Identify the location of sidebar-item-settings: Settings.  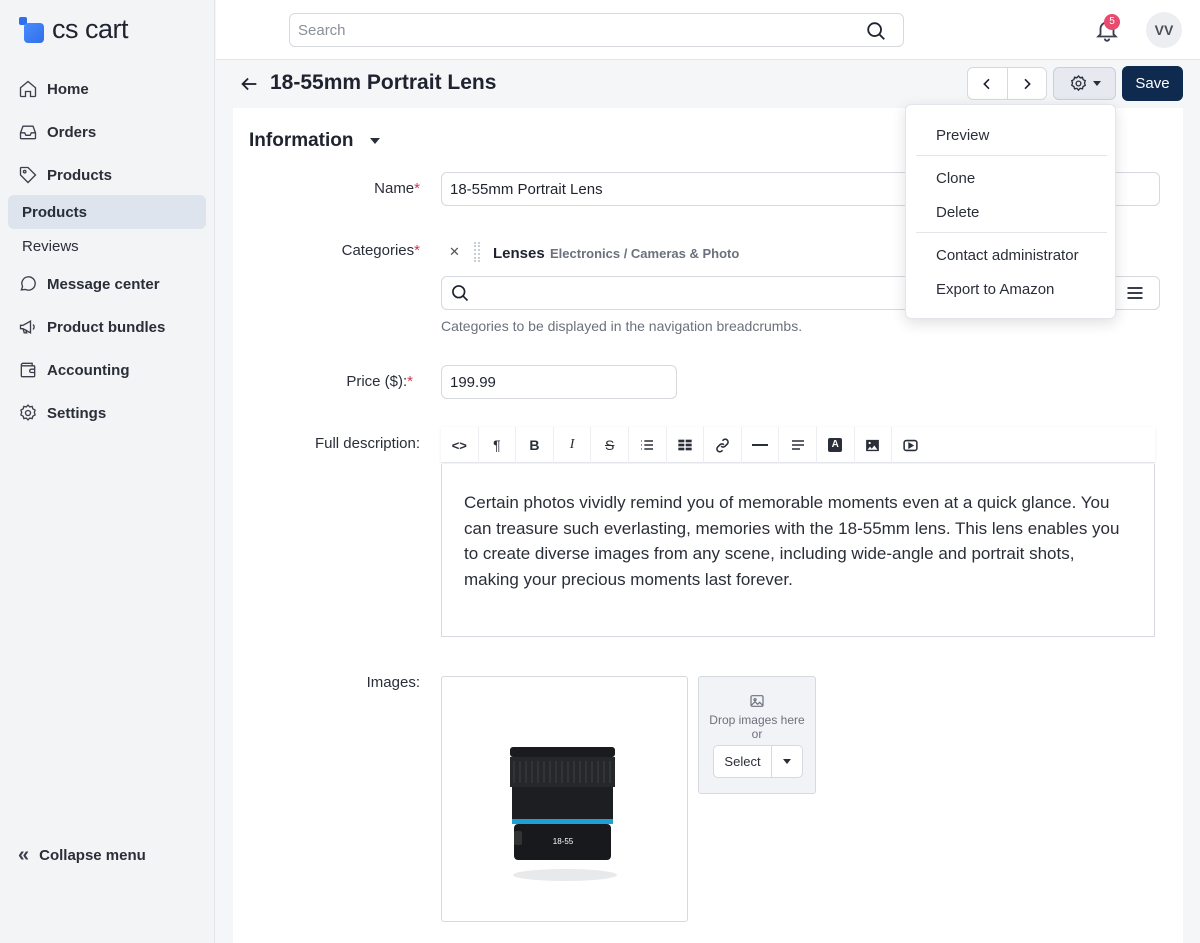
(107, 413).